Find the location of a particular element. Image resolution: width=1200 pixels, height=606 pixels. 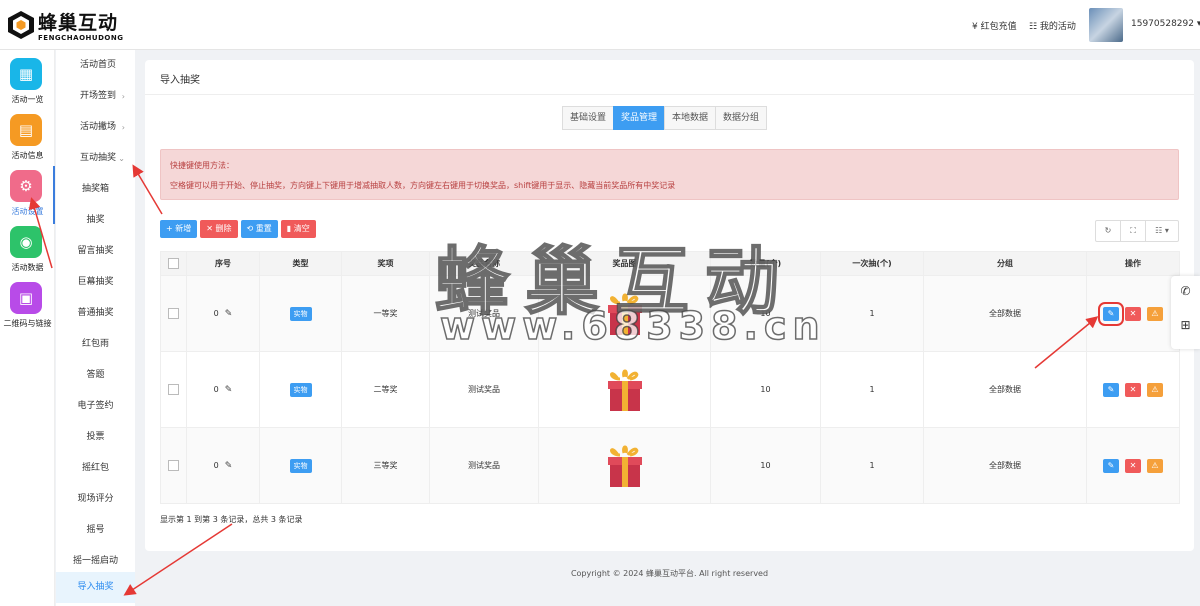

submenu-label: 开场签到 is located at coordinates (98, 96).